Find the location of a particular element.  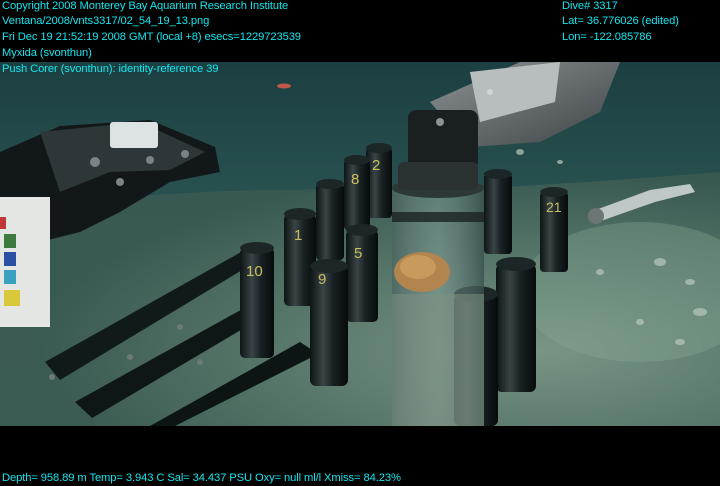

file-path-text: Ventana/2008/vnts3317/02_54_19_13.png is located at coordinates (106, 21).